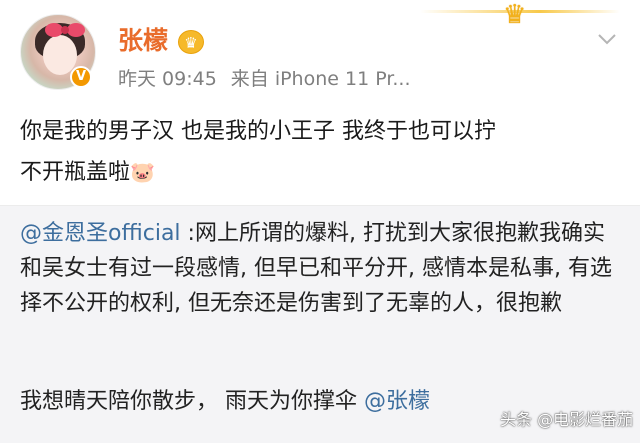 The width and height of the screenshot is (640, 443). Describe the element at coordinates (515, 15) in the screenshot. I see `crown-decoration-icon: ♛` at that location.